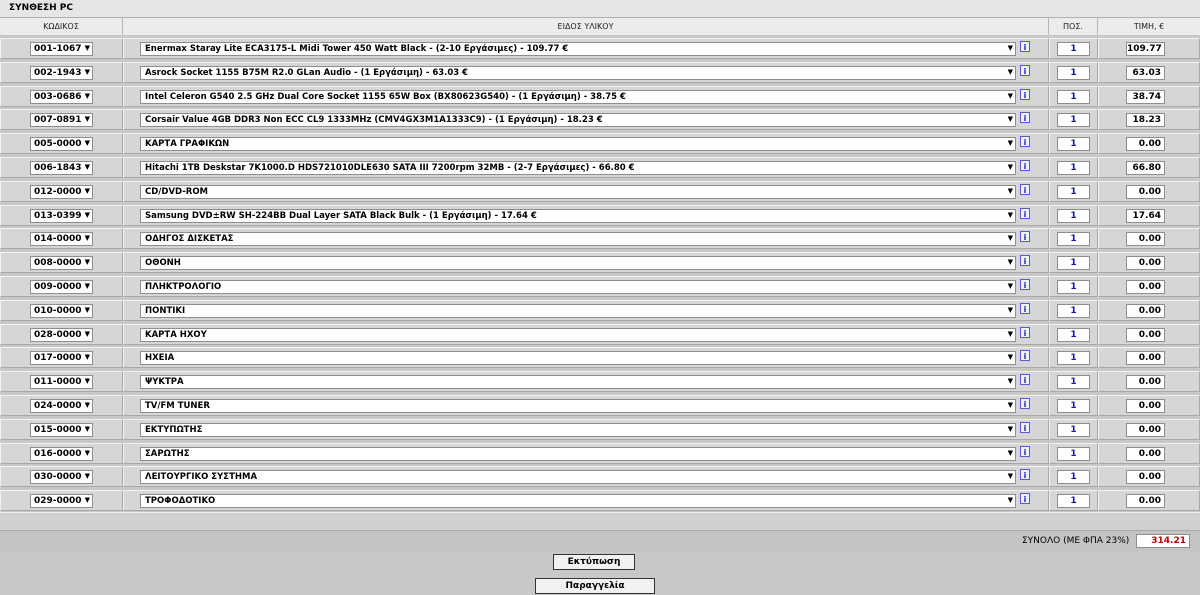  Describe the element at coordinates (58, 49) in the screenshot. I see `code-value: 001-1067` at that location.